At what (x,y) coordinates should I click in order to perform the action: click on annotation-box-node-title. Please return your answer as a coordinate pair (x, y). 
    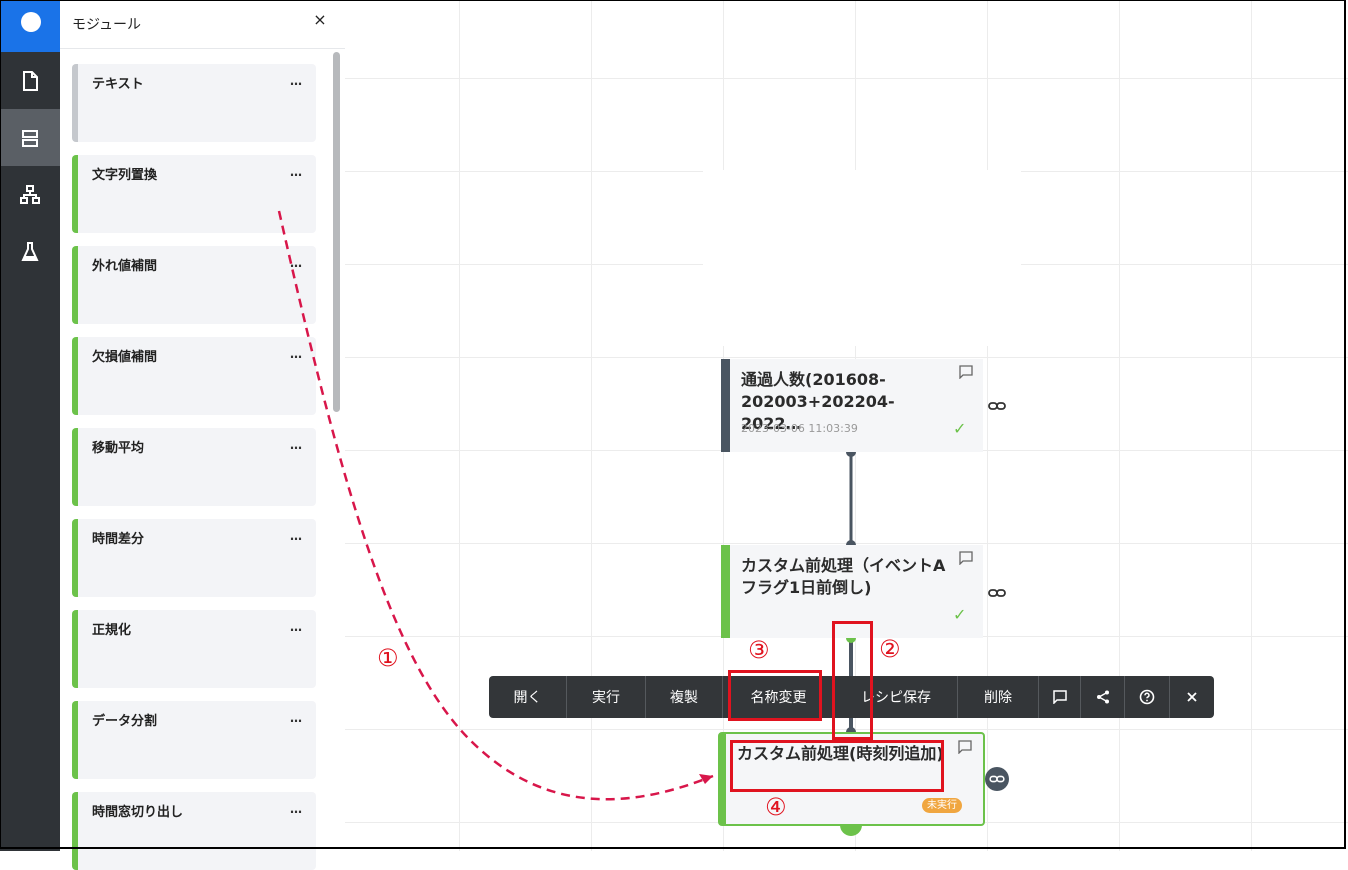
    Looking at the image, I should click on (837, 766).